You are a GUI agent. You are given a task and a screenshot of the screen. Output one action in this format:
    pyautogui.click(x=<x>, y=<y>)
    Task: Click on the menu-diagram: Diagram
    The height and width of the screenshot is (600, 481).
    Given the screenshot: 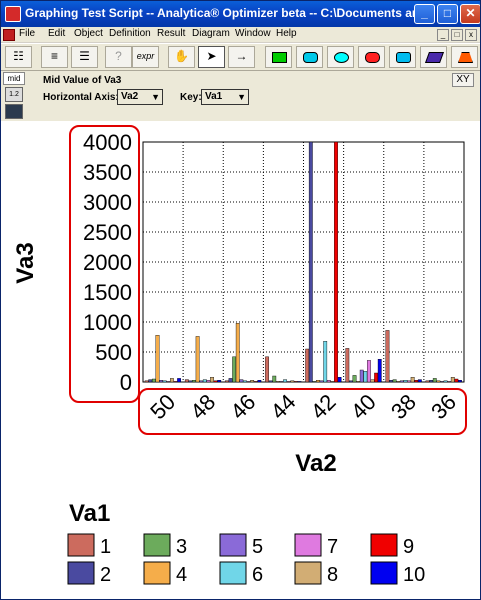 What is the action you would take?
    pyautogui.click(x=211, y=33)
    